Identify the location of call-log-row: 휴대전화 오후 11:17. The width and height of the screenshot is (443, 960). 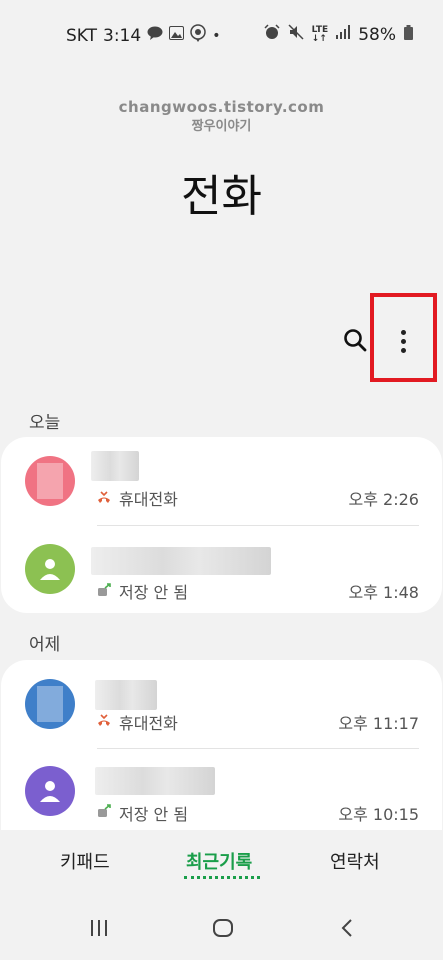
(221, 705).